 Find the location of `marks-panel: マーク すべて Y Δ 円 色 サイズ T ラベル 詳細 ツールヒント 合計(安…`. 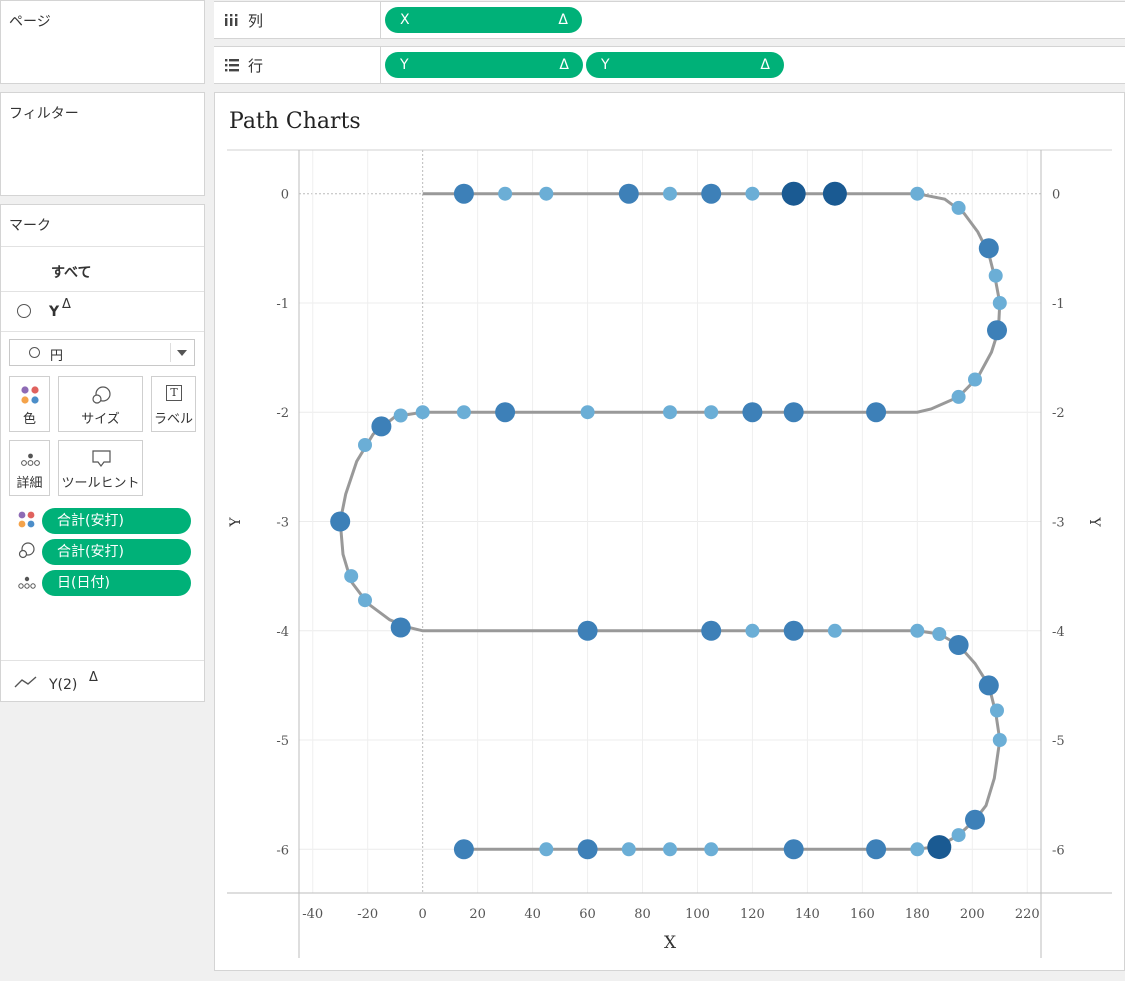

marks-panel: マーク すべて Y Δ 円 色 サイズ T ラベル 詳細 ツールヒント 合計(安… is located at coordinates (102, 453).